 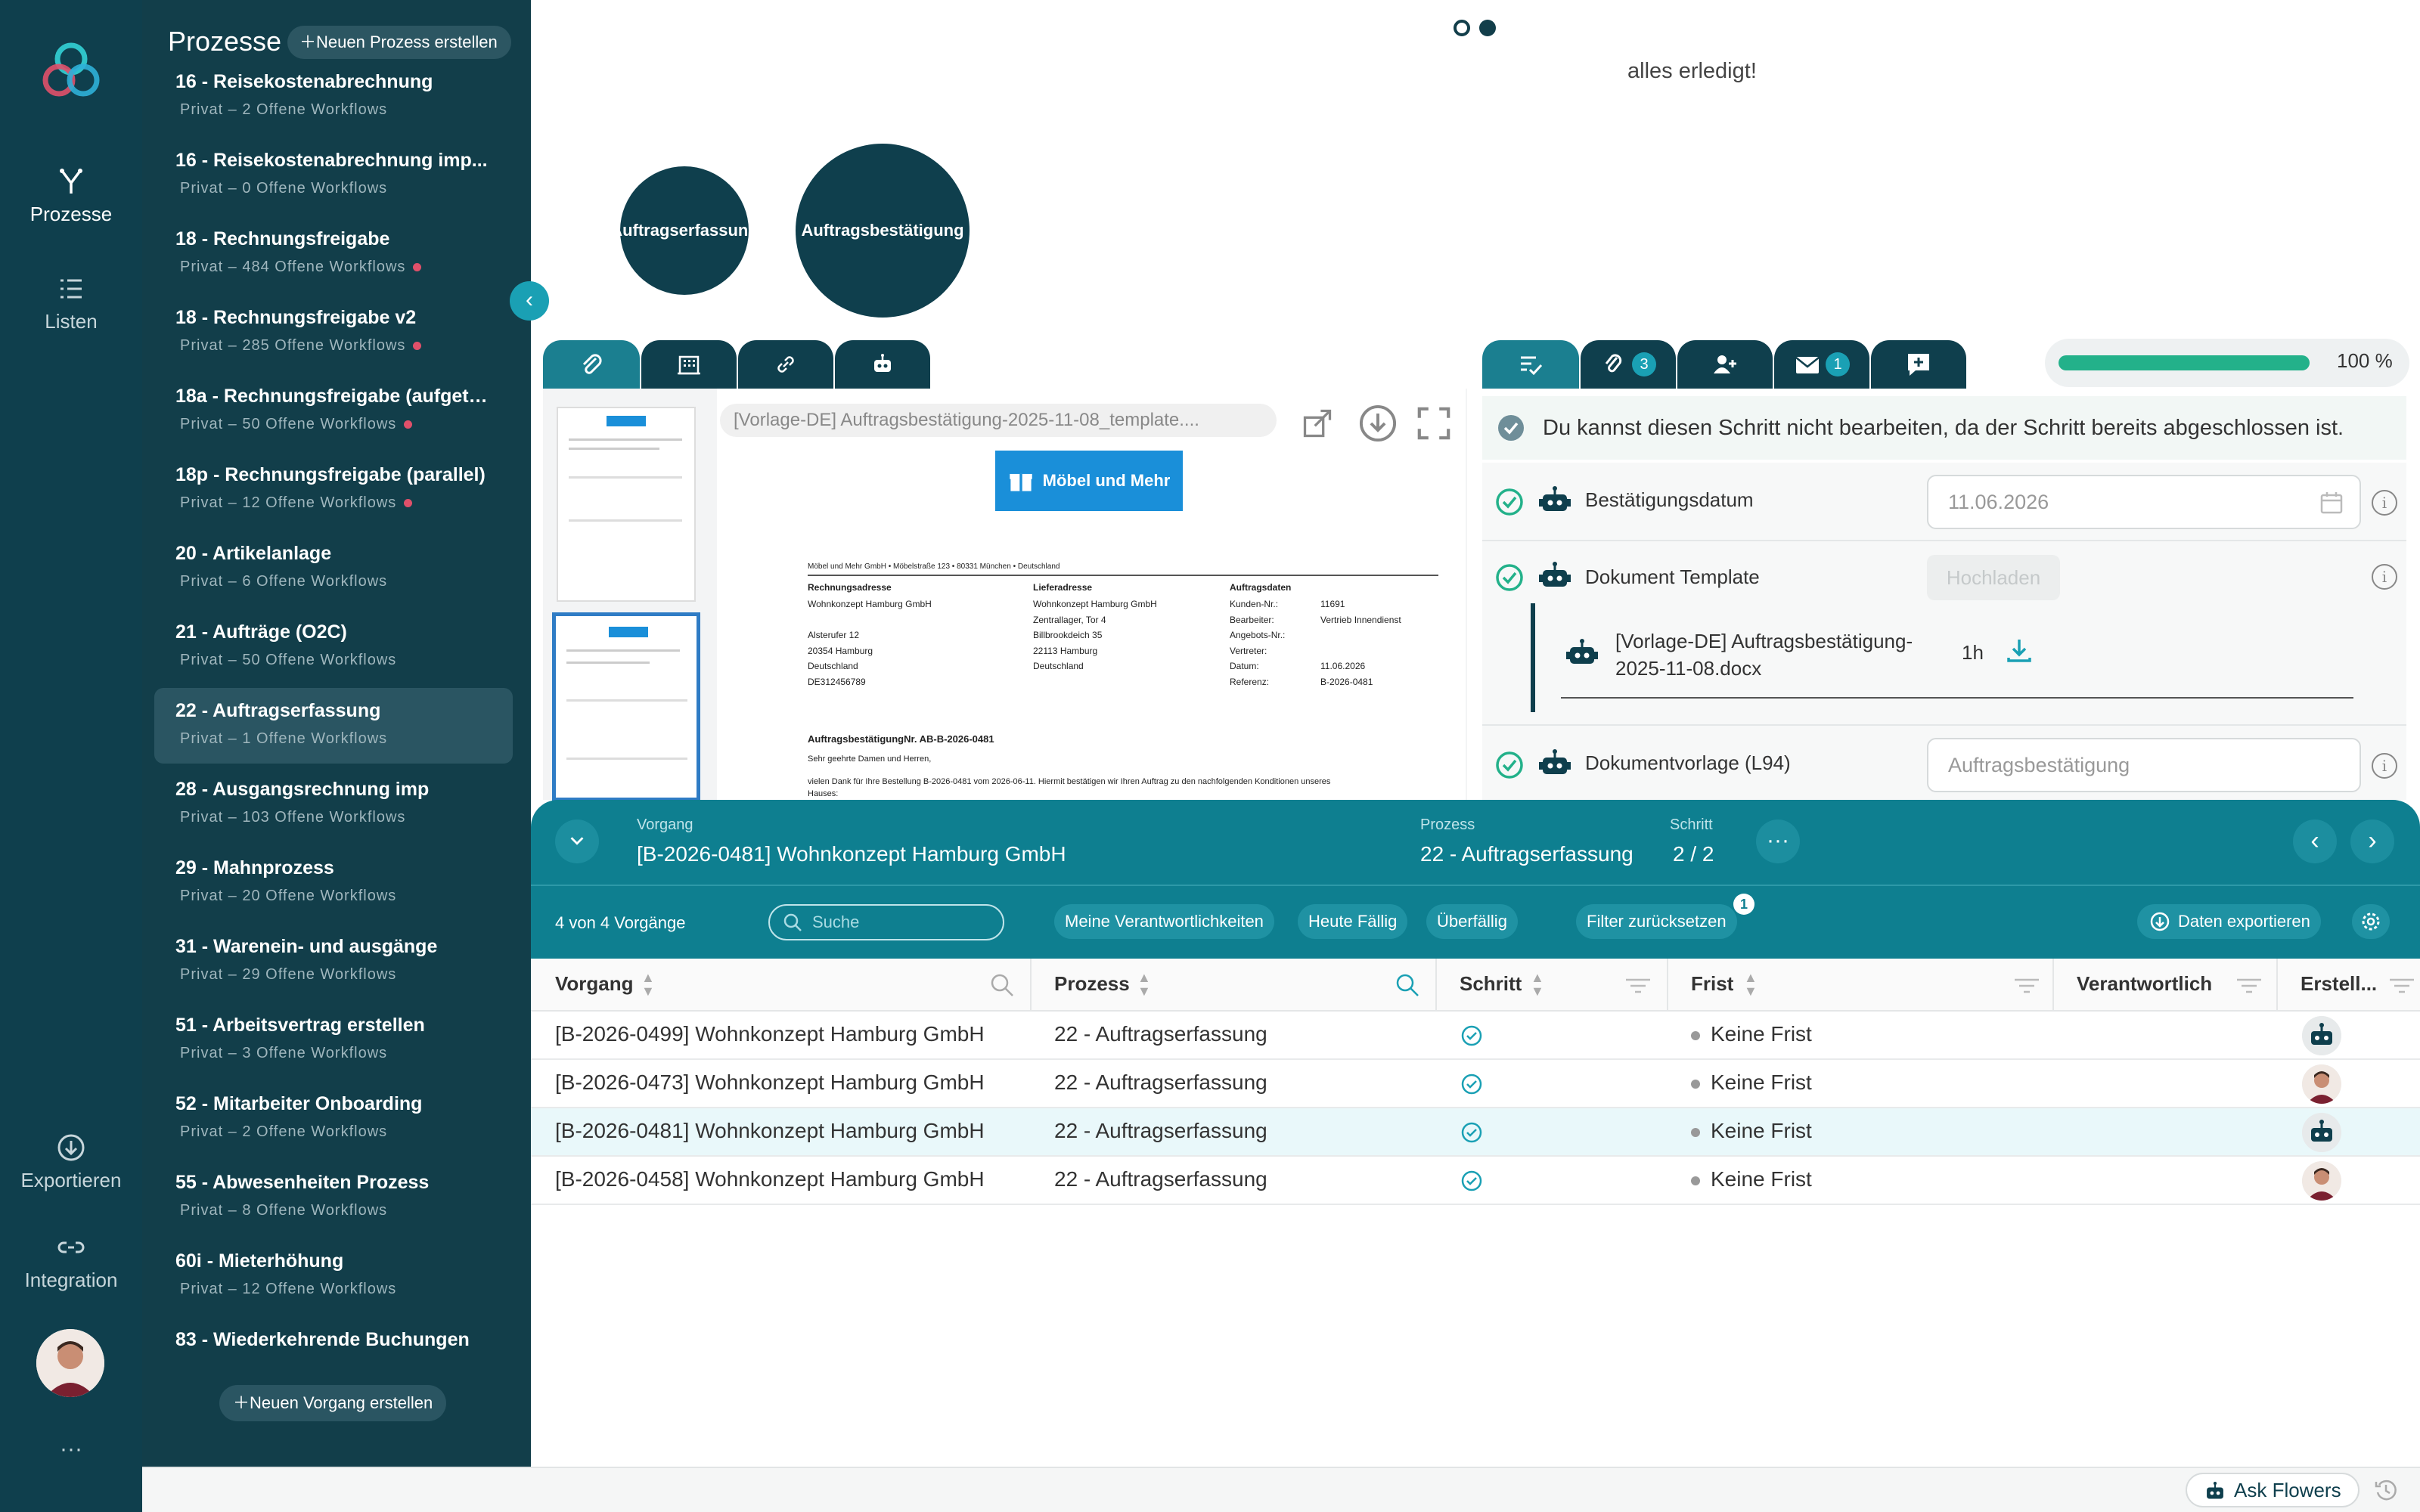 I want to click on tab-company, so click(x=689, y=364).